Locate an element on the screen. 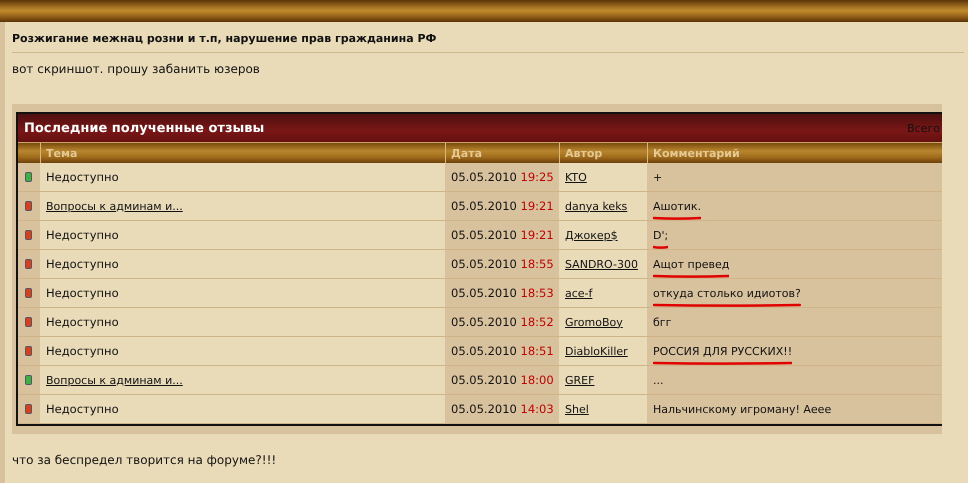 The image size is (968, 483). column-header: Дата is located at coordinates (502, 153).